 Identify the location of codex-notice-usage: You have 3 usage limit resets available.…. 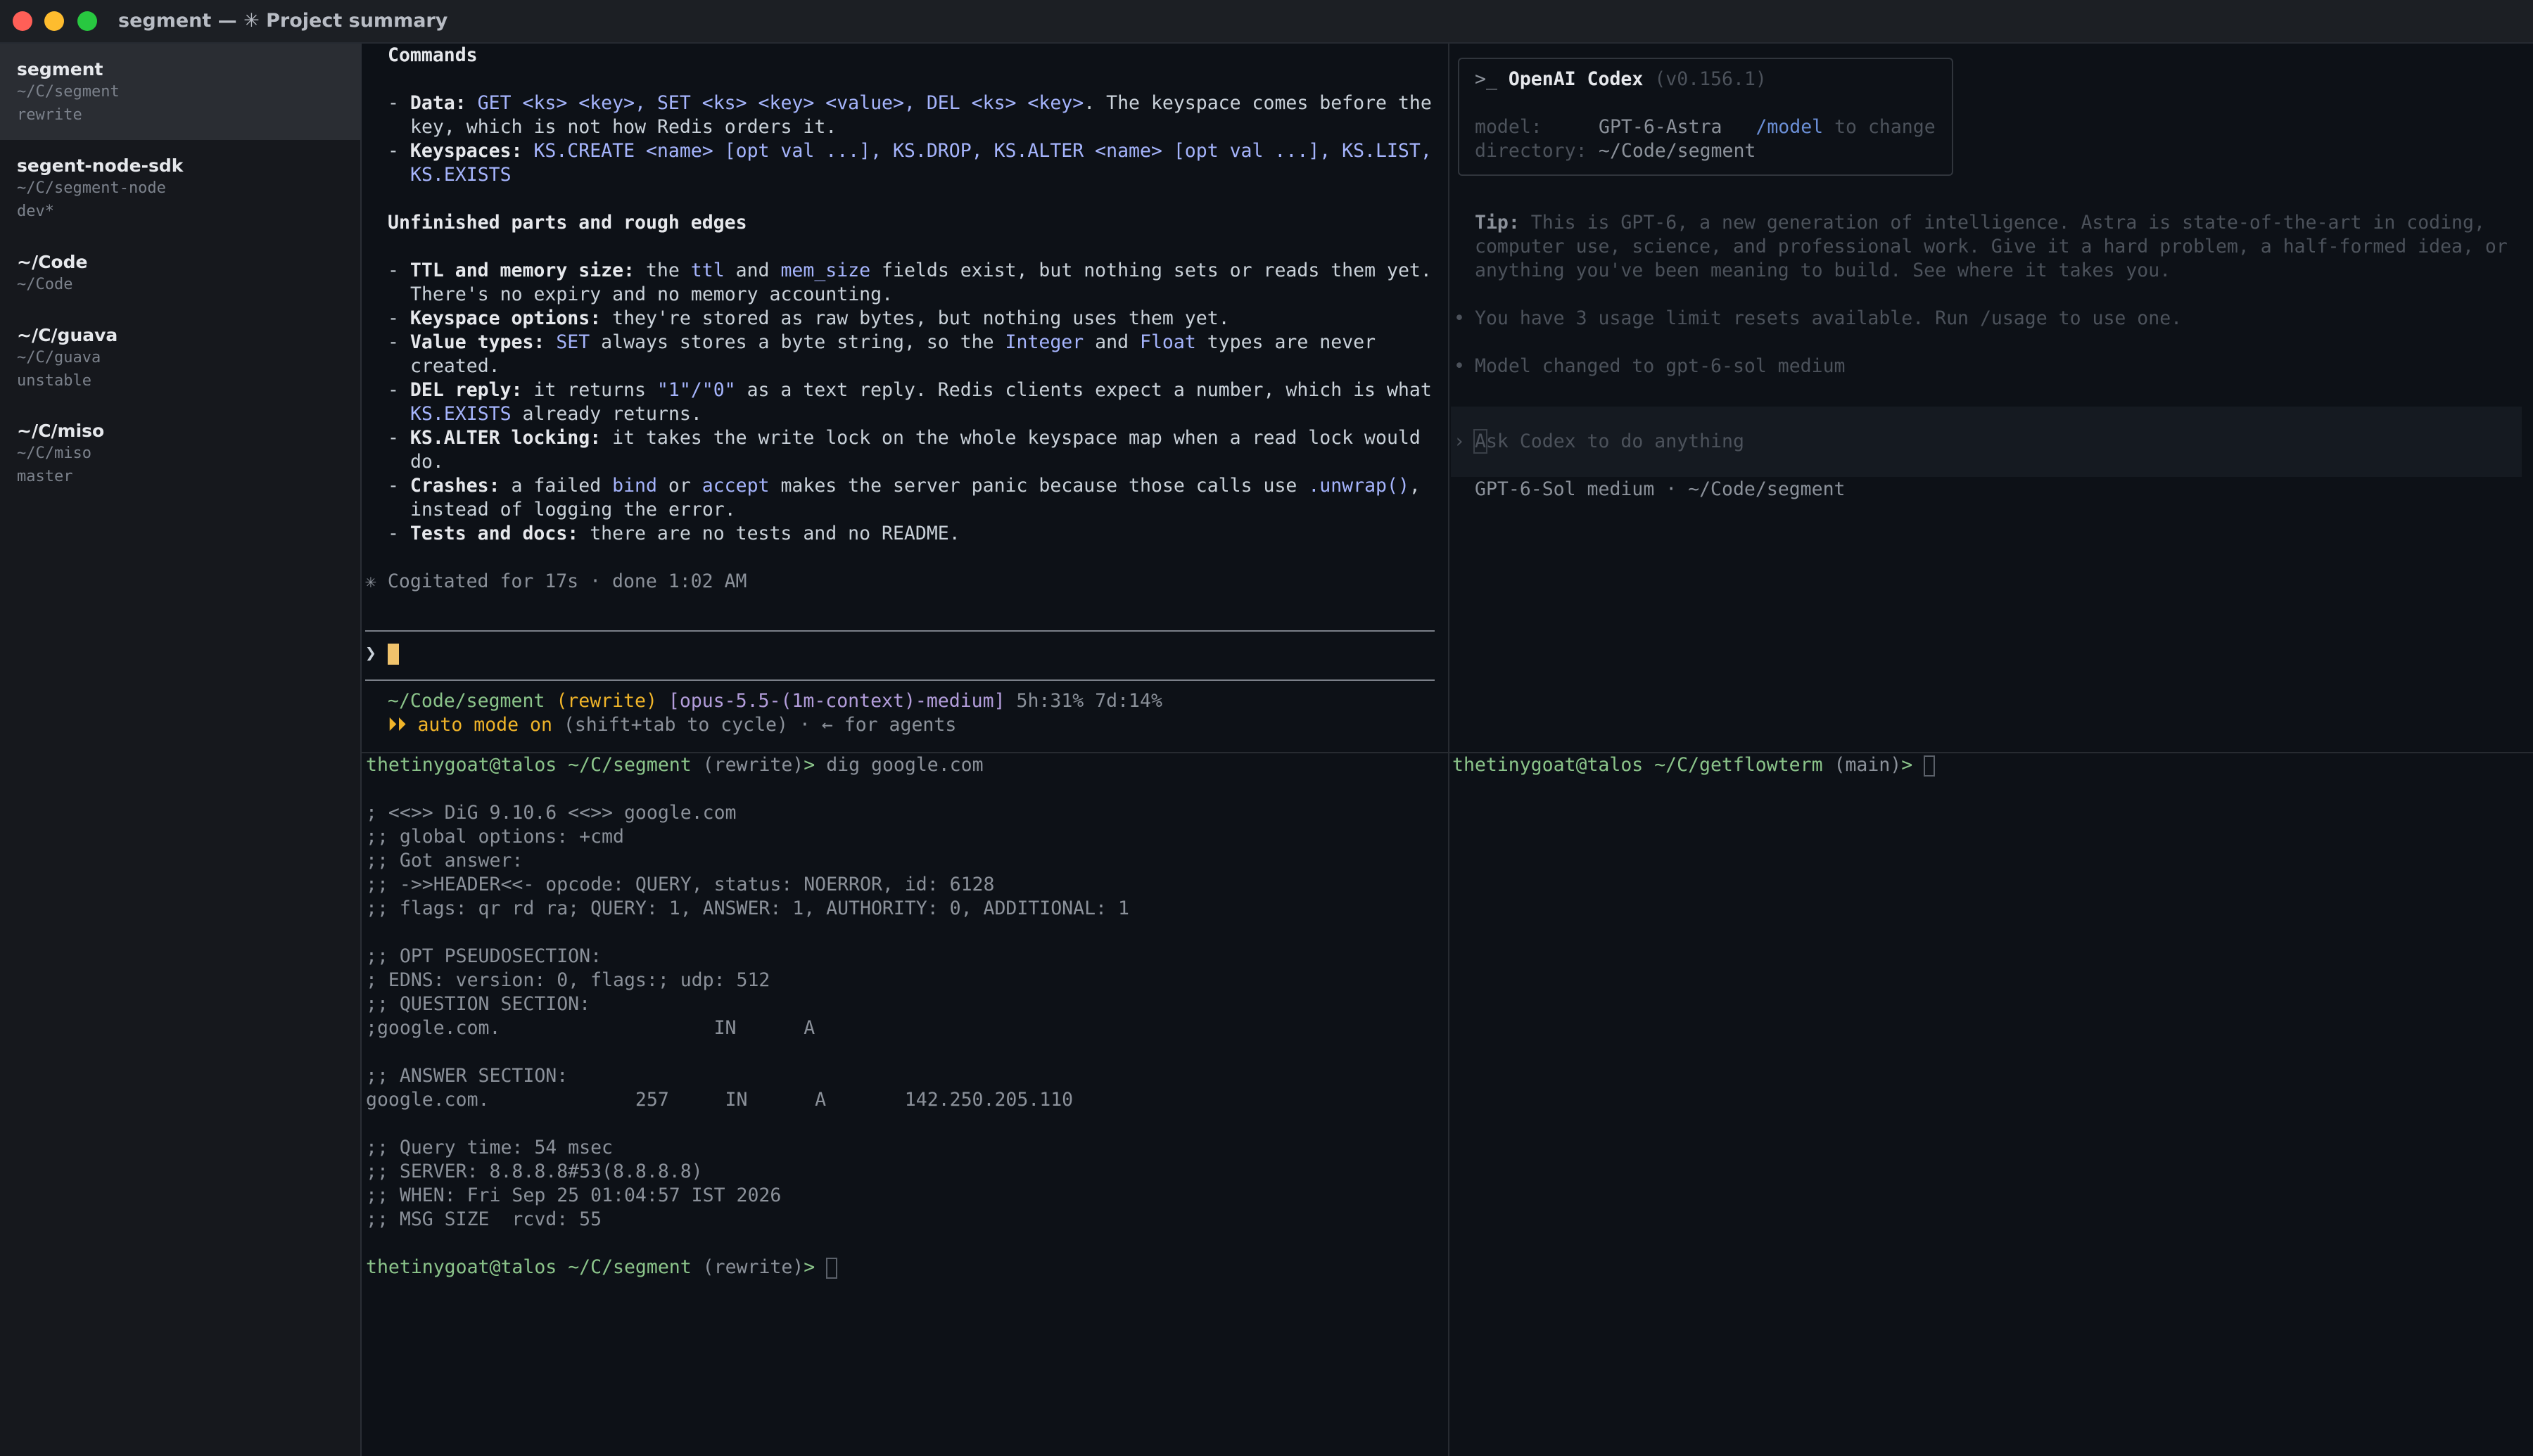
(1829, 318).